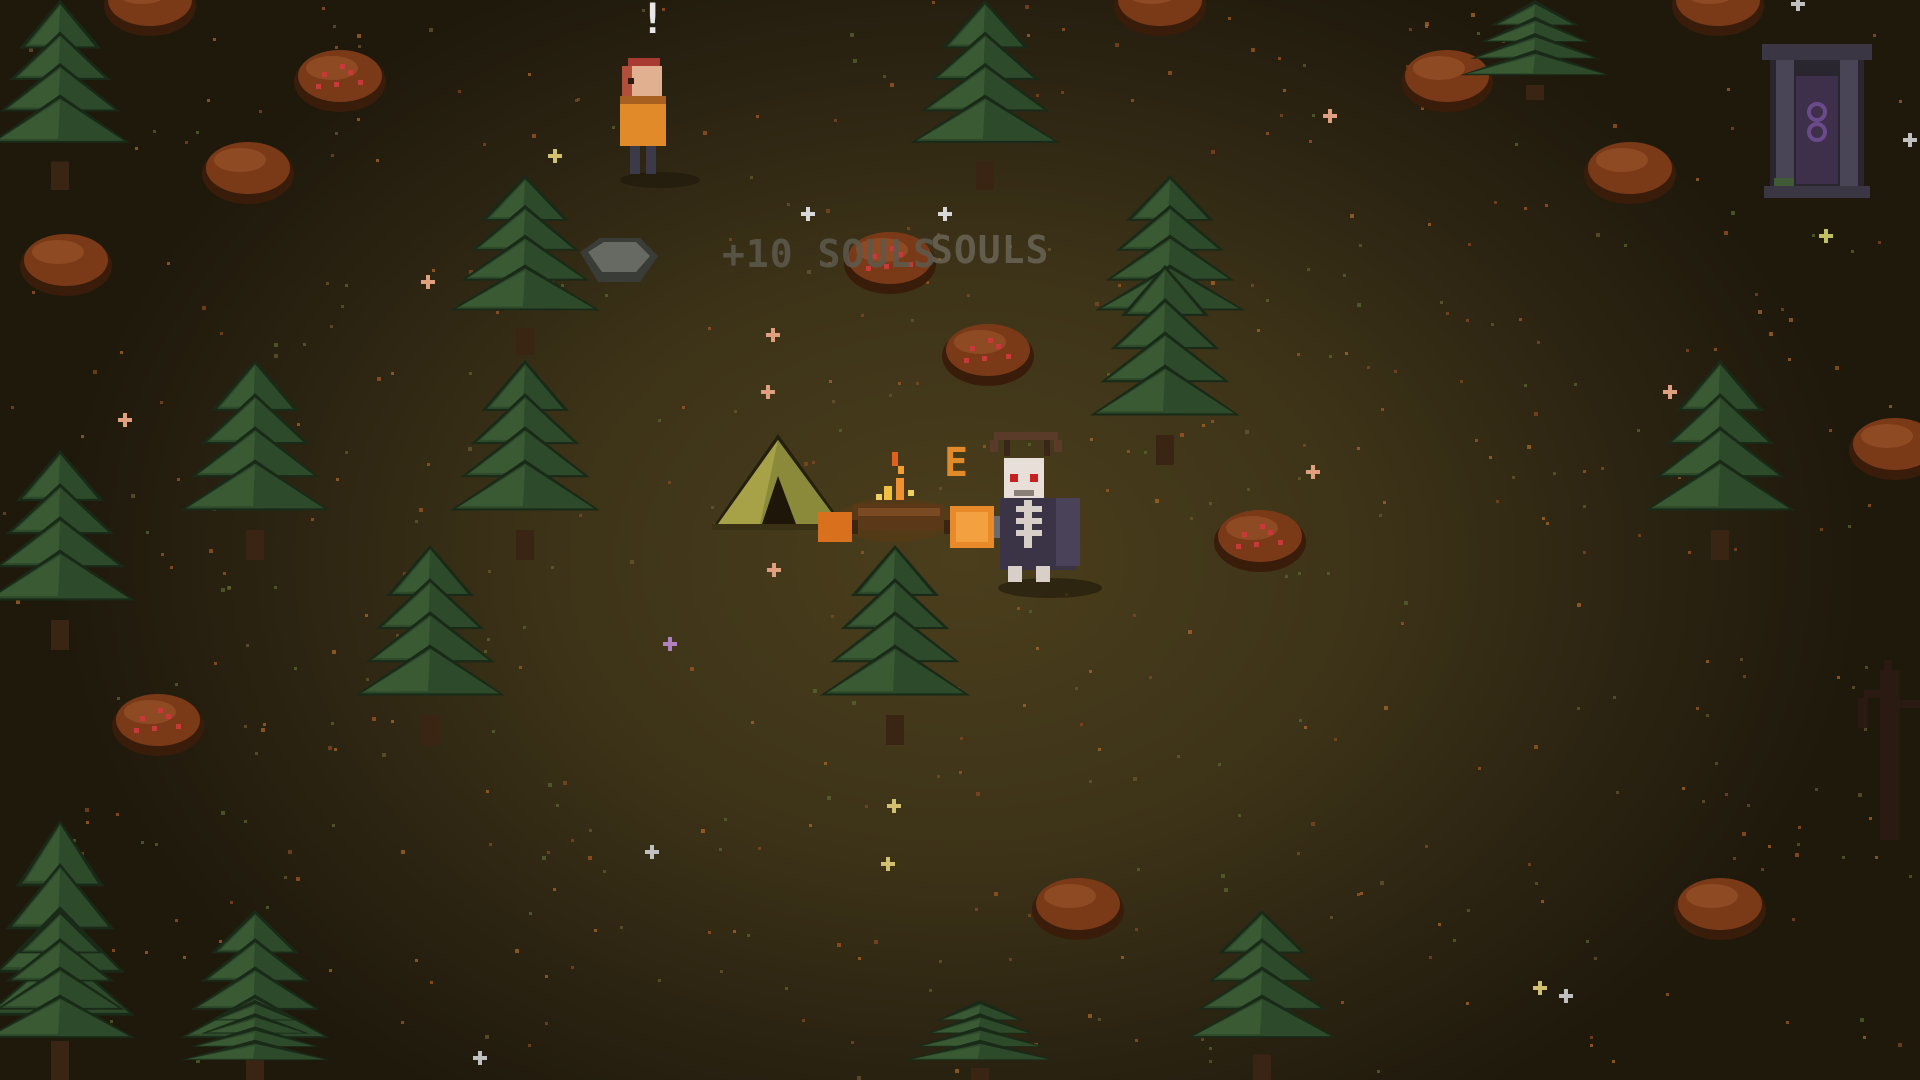  I want to click on npc-alert-marker: !, so click(653, 21).